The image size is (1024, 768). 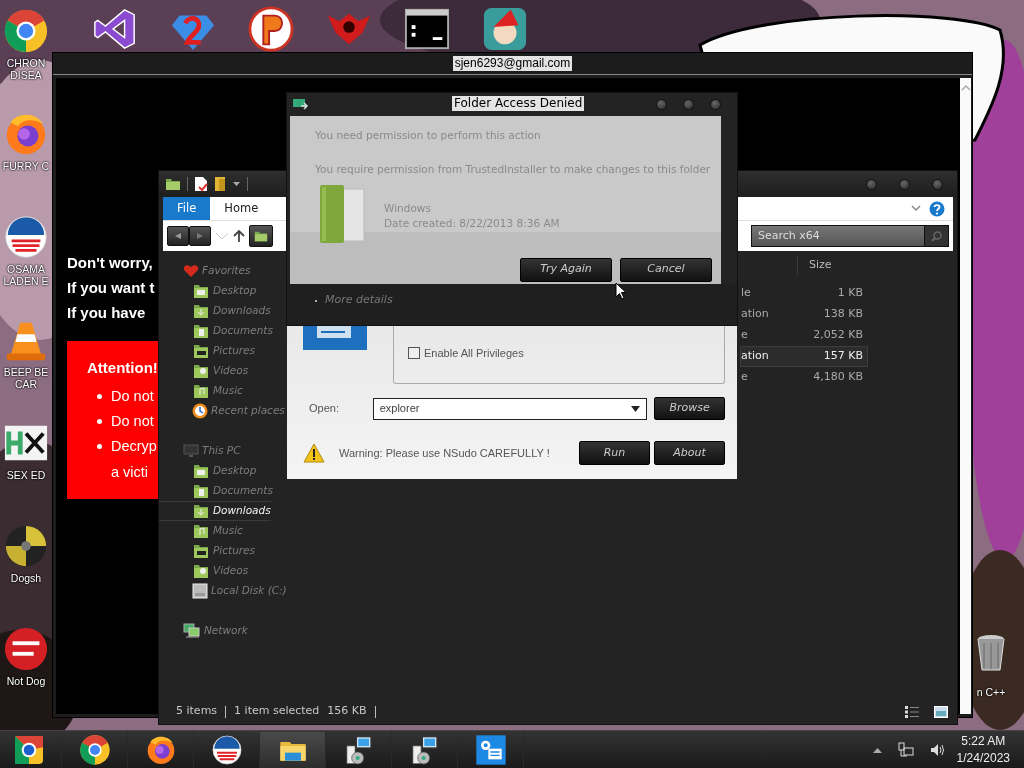 What do you see at coordinates (983, 749) in the screenshot?
I see `clock: 5:22 AM 1/24/2023` at bounding box center [983, 749].